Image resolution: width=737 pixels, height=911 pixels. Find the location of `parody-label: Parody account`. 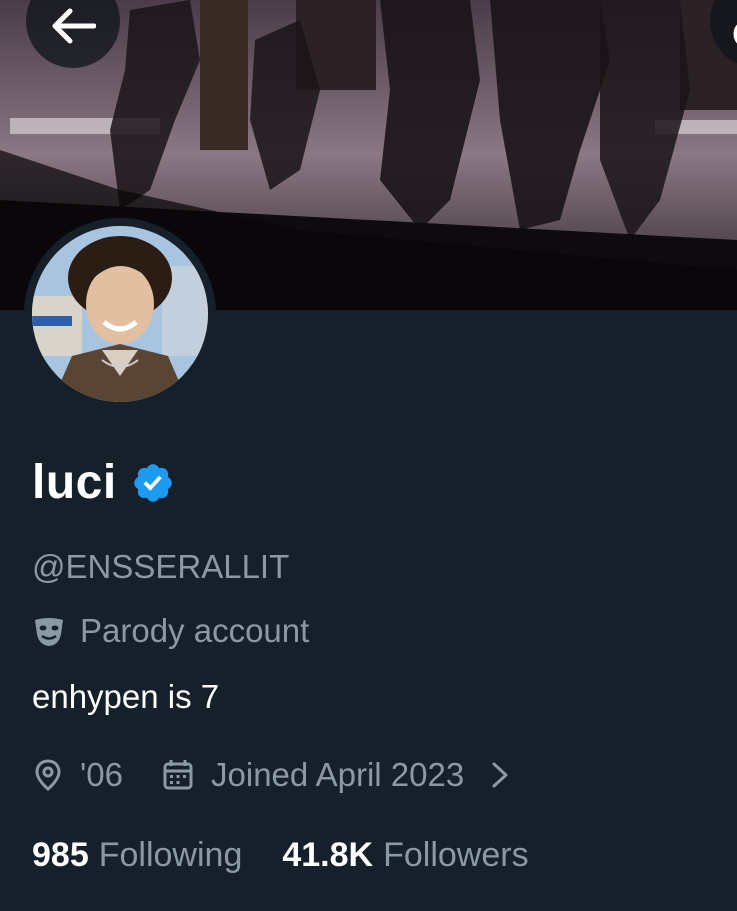

parody-label: Parody account is located at coordinates (170, 631).